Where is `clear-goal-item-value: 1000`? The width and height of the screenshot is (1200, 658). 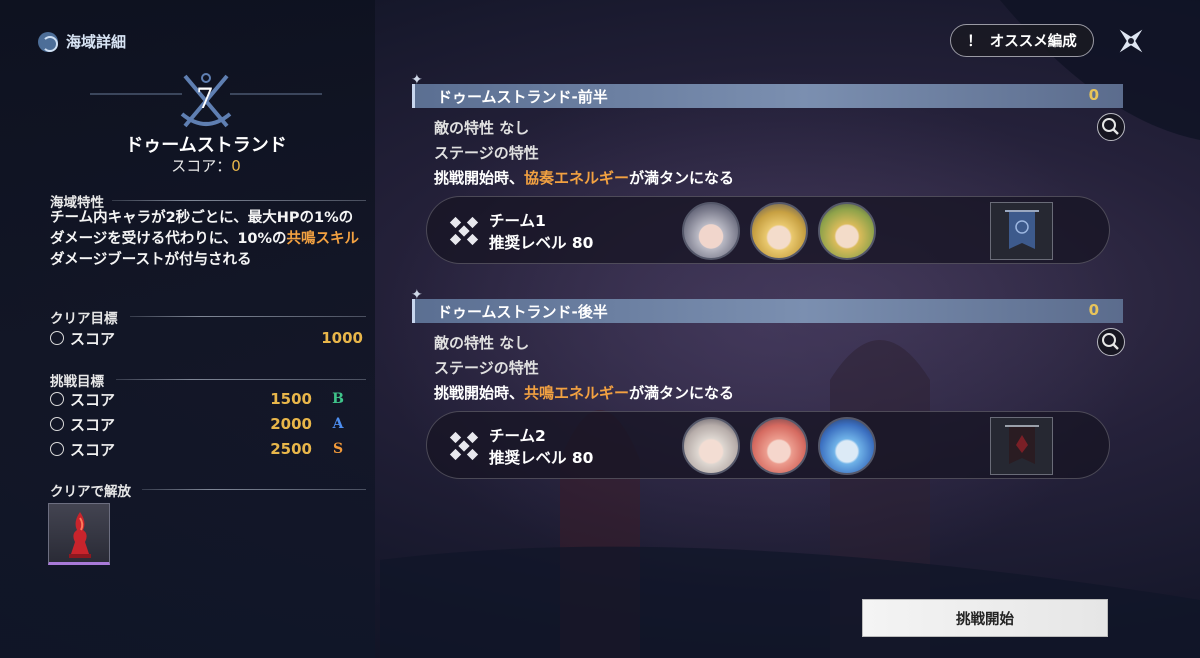
clear-goal-item-value: 1000 is located at coordinates (342, 338).